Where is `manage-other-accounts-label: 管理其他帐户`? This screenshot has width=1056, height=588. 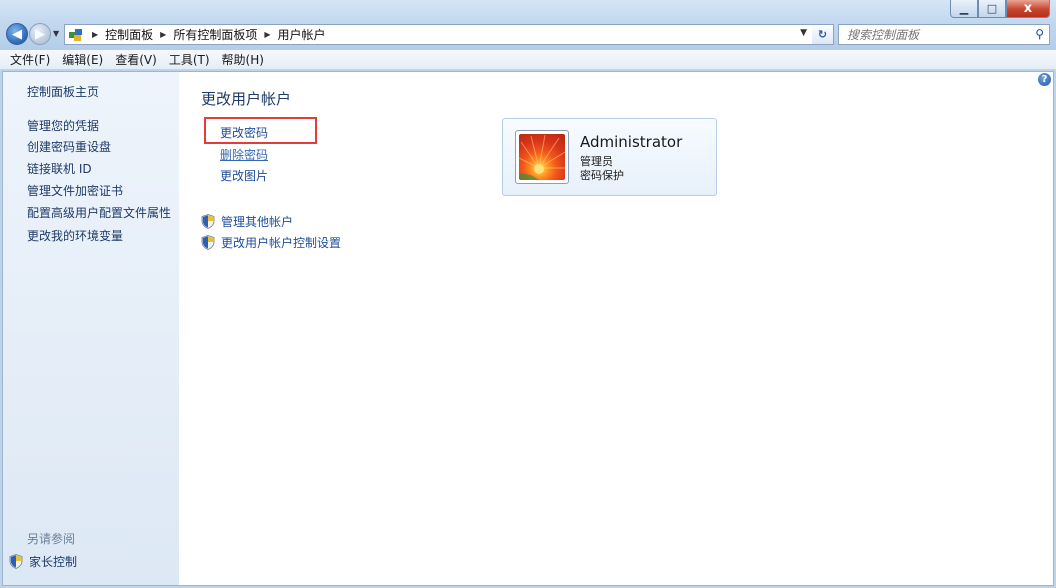 manage-other-accounts-label: 管理其他帐户 is located at coordinates (257, 222).